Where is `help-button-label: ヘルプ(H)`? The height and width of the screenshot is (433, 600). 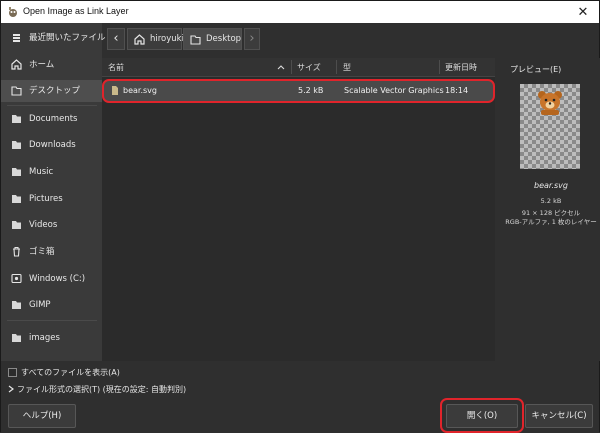 help-button-label: ヘルプ(H) is located at coordinates (42, 416).